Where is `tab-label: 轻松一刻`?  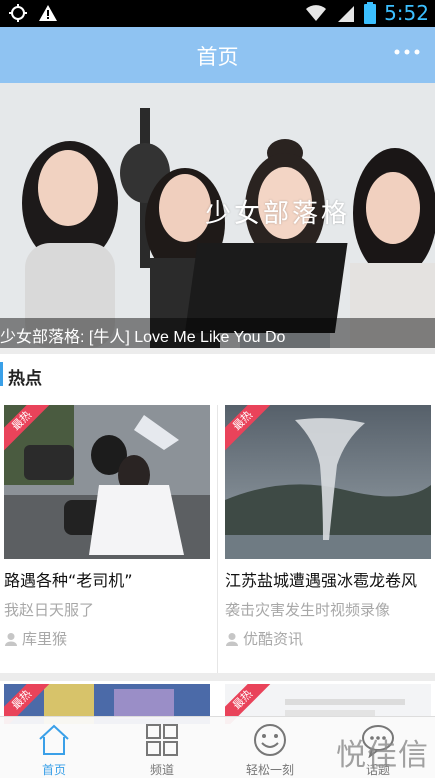
tab-label: 轻松一刻 is located at coordinates (269, 770).